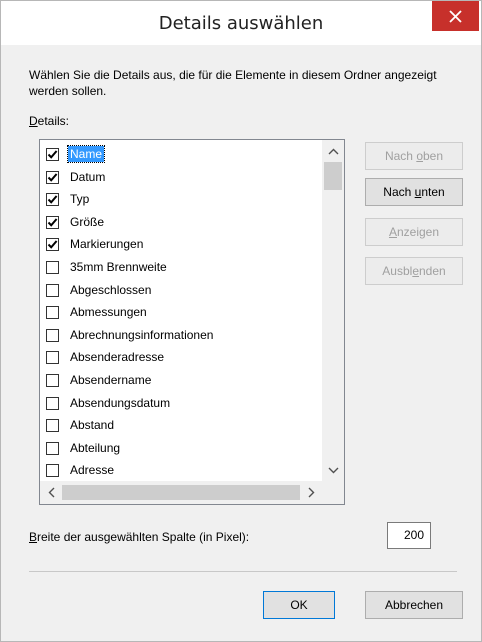 This screenshot has width=482, height=642. Describe the element at coordinates (414, 271) in the screenshot. I see `hide-button: Ausblenden` at that location.